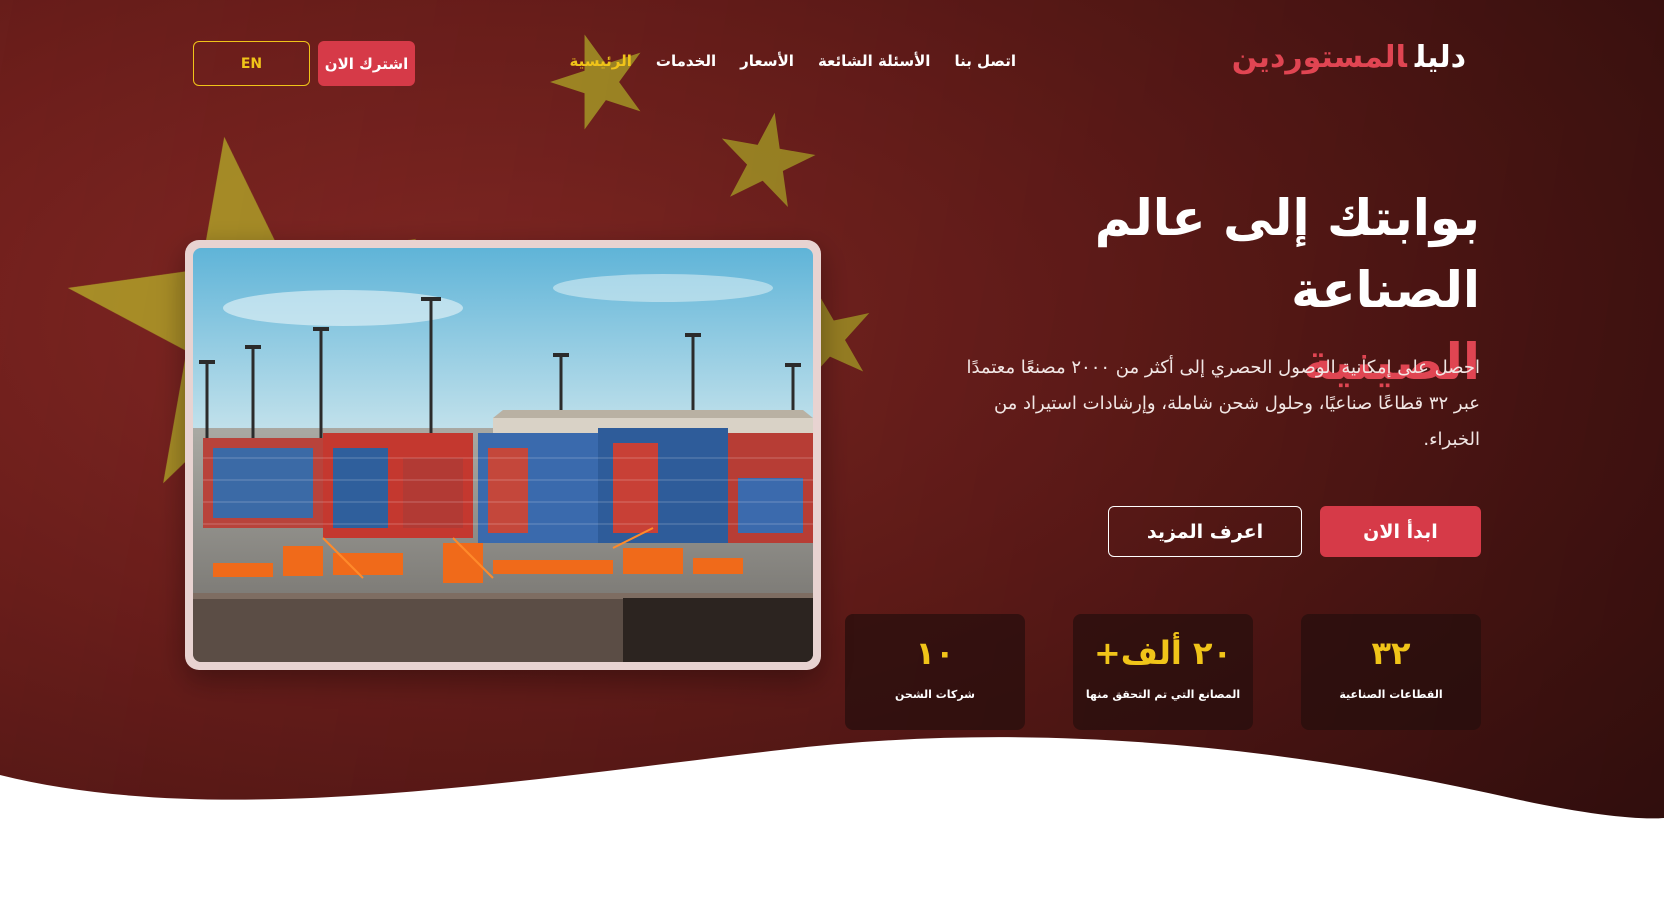 This screenshot has height=913, width=1664. I want to click on nav-item-faq: الأسئلة الشائعة, so click(874, 61).